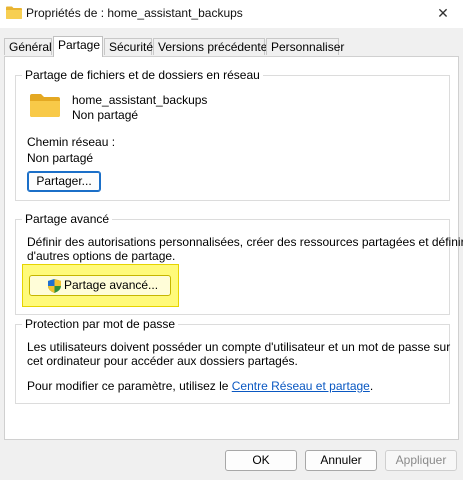  What do you see at coordinates (78, 46) in the screenshot?
I see `tab-sharing: Partage` at bounding box center [78, 46].